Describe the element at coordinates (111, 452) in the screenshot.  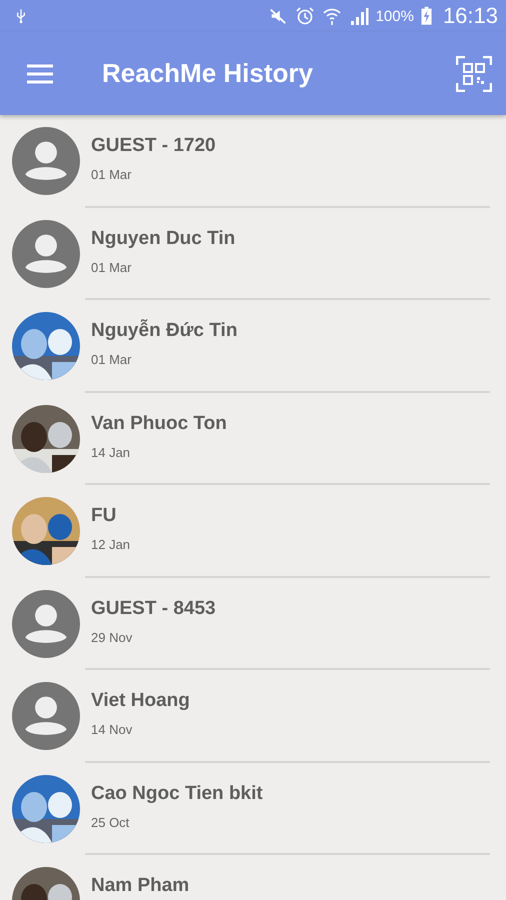
I see `contact-date: 14 Jan` at that location.